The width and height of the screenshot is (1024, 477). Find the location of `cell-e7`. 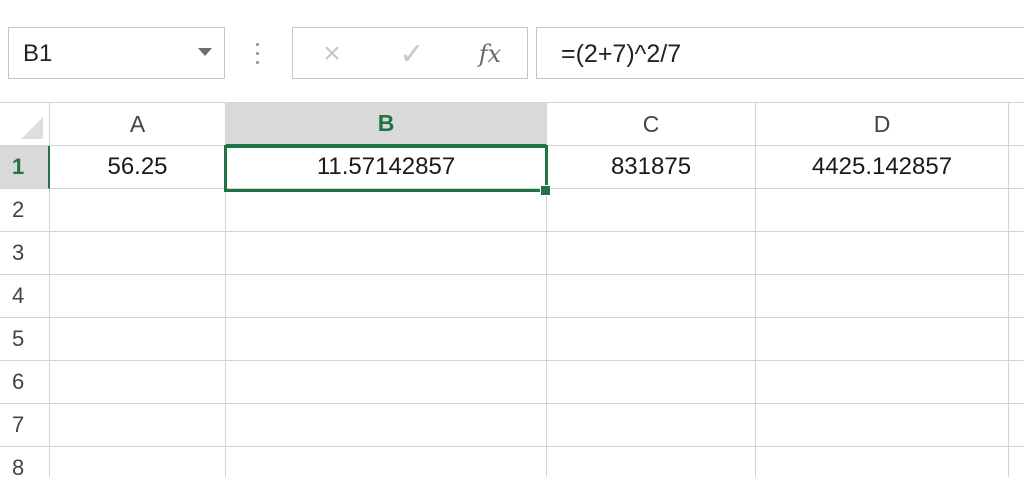

cell-e7 is located at coordinates (1016, 425).